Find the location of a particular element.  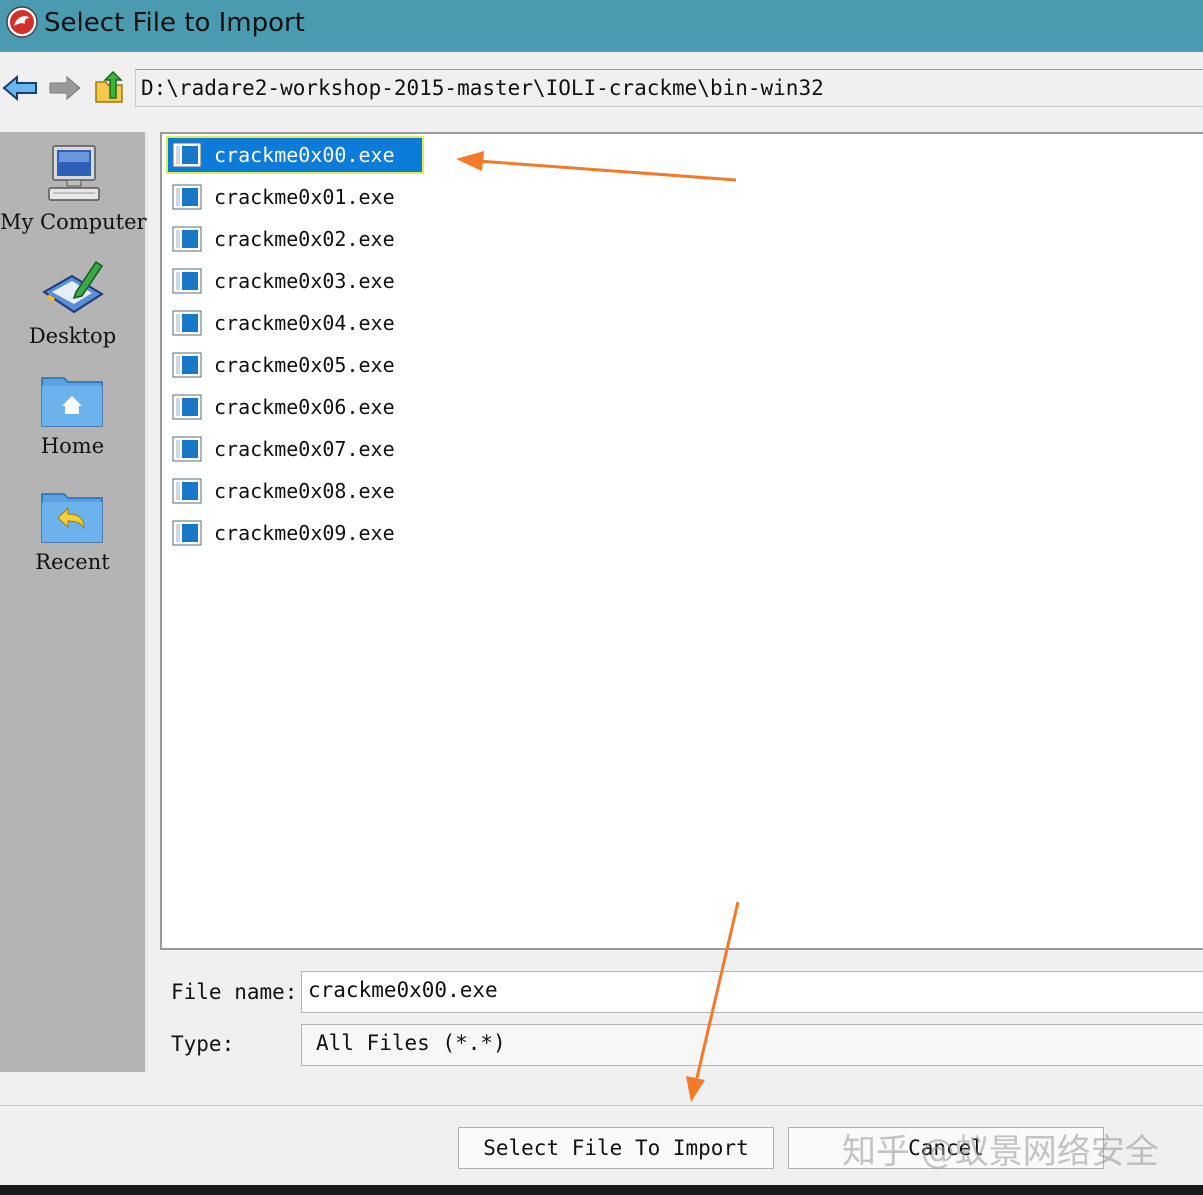

window-title: Select File to Import is located at coordinates (174, 23).